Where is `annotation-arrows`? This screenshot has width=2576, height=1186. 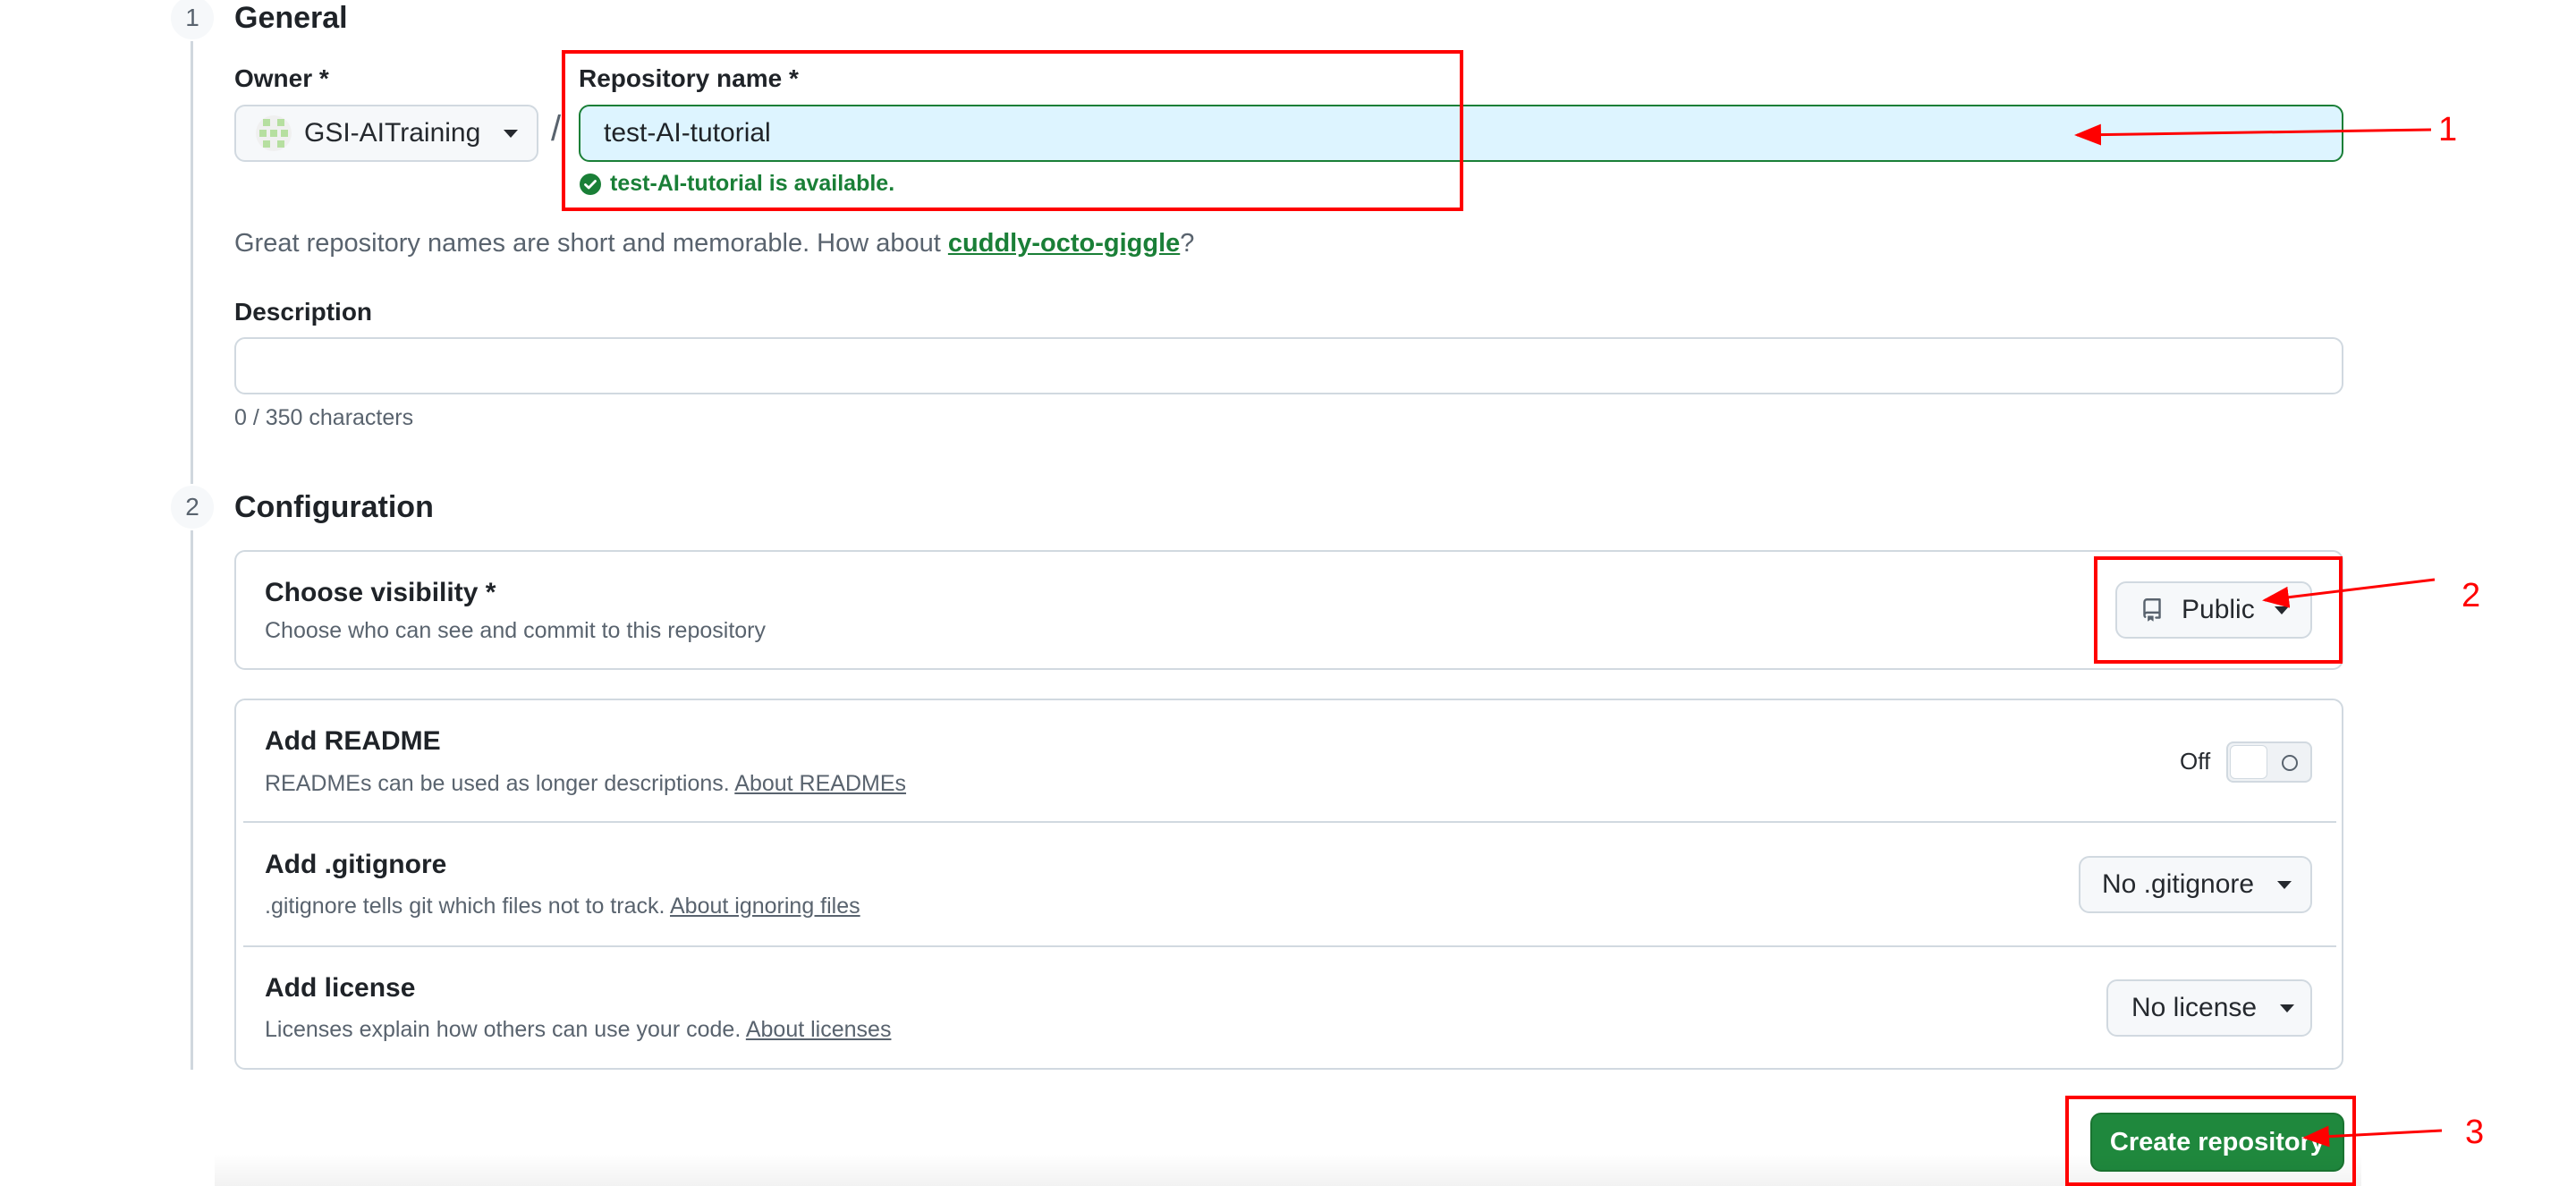 annotation-arrows is located at coordinates (2258, 635).